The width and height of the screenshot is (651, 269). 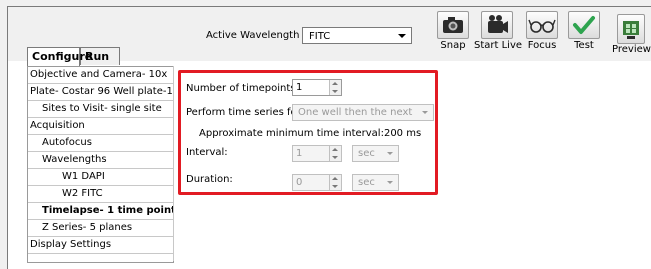 What do you see at coordinates (631, 29) in the screenshot?
I see `plate-preview-icon` at bounding box center [631, 29].